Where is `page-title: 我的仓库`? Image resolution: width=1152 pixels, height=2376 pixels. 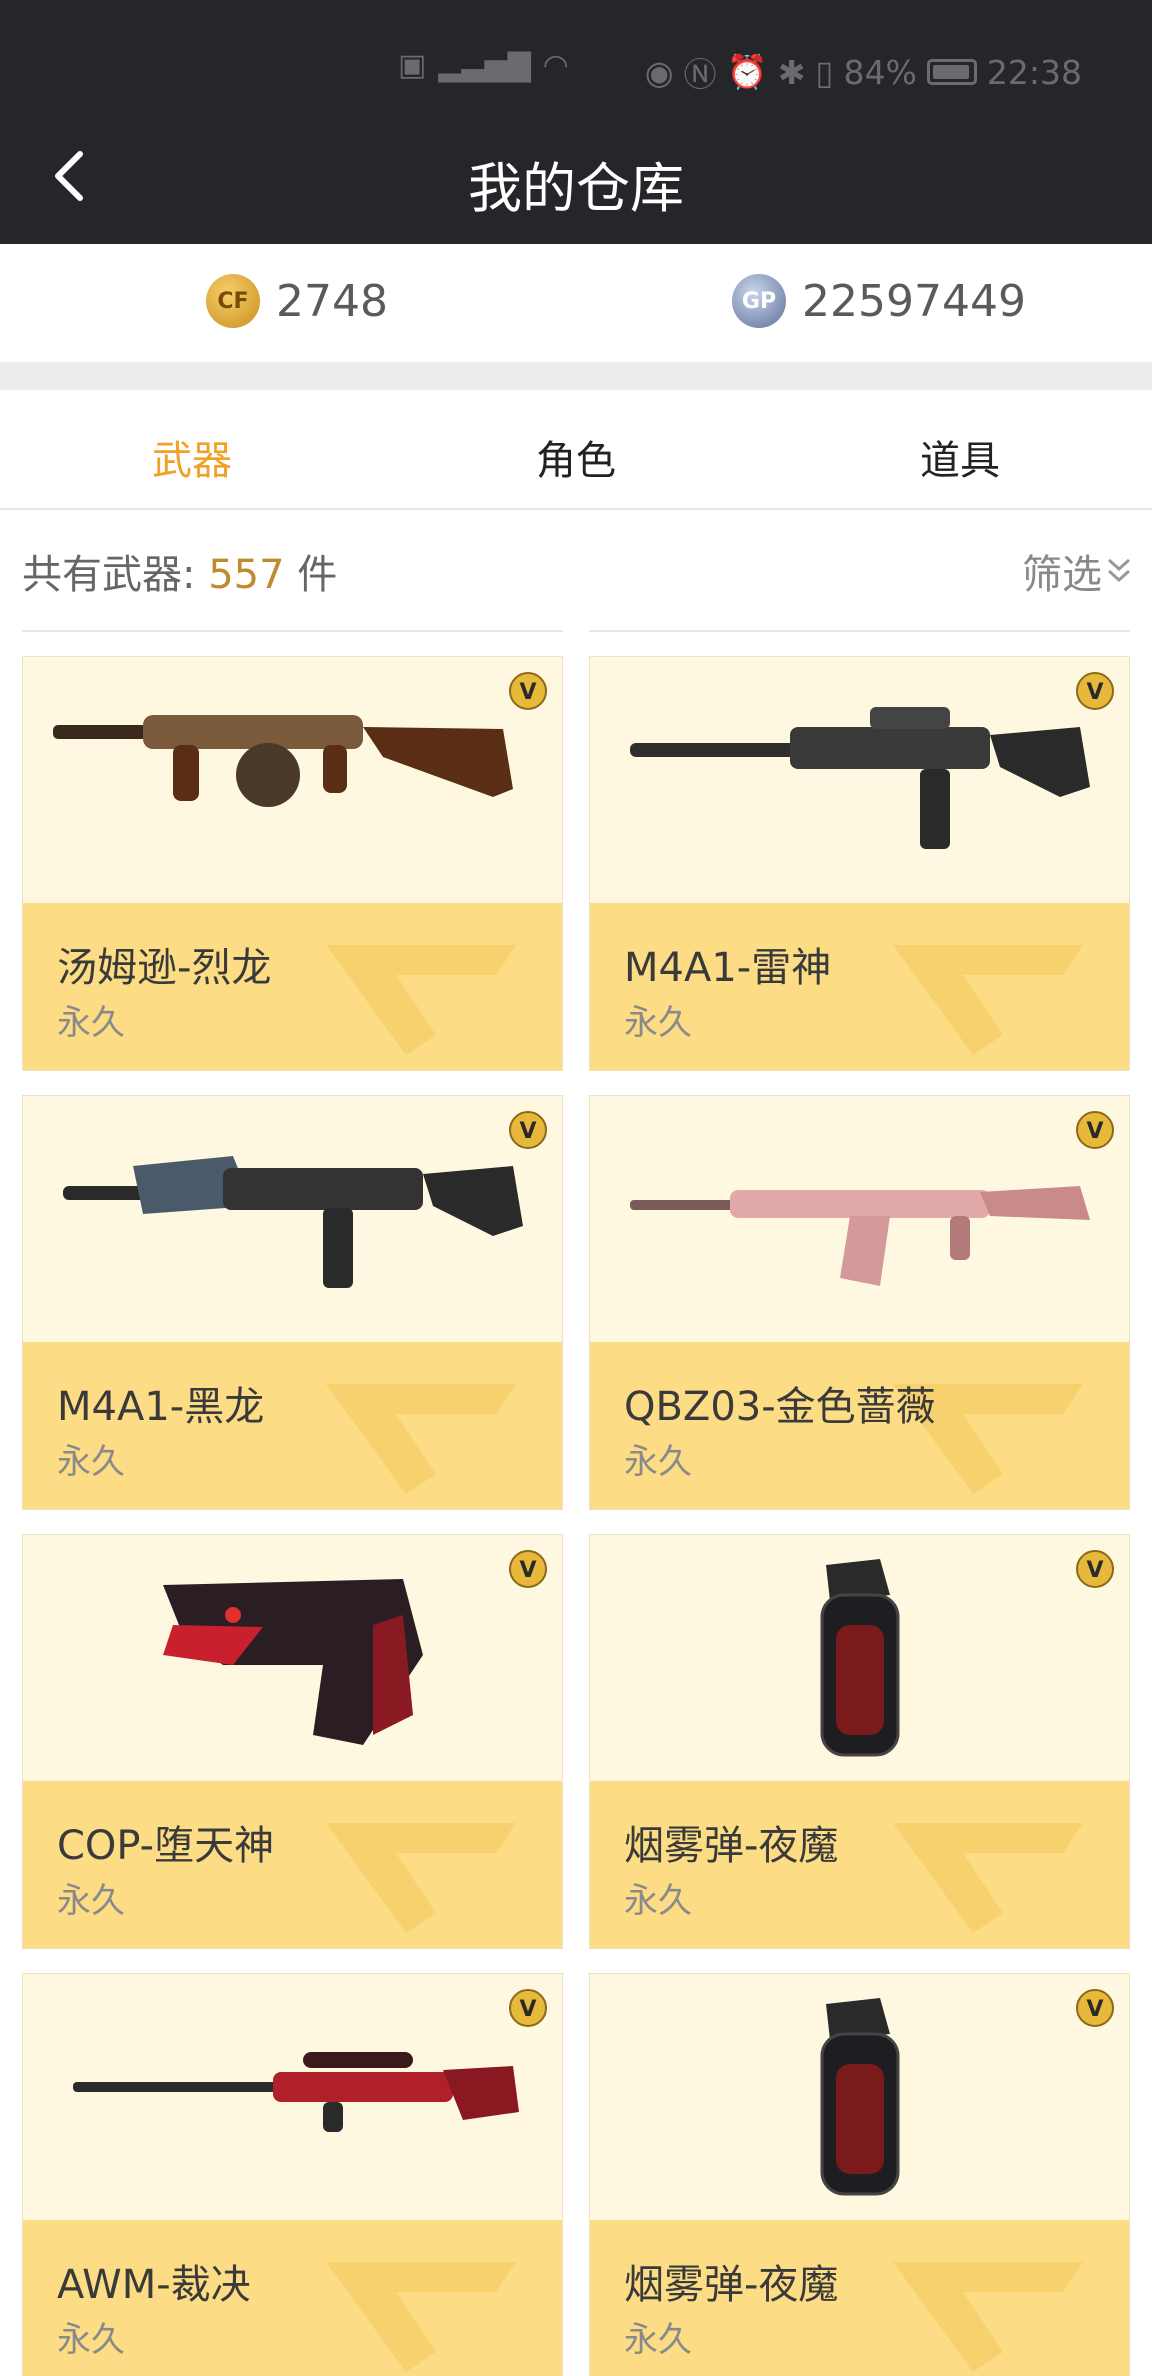 page-title: 我的仓库 is located at coordinates (576, 188).